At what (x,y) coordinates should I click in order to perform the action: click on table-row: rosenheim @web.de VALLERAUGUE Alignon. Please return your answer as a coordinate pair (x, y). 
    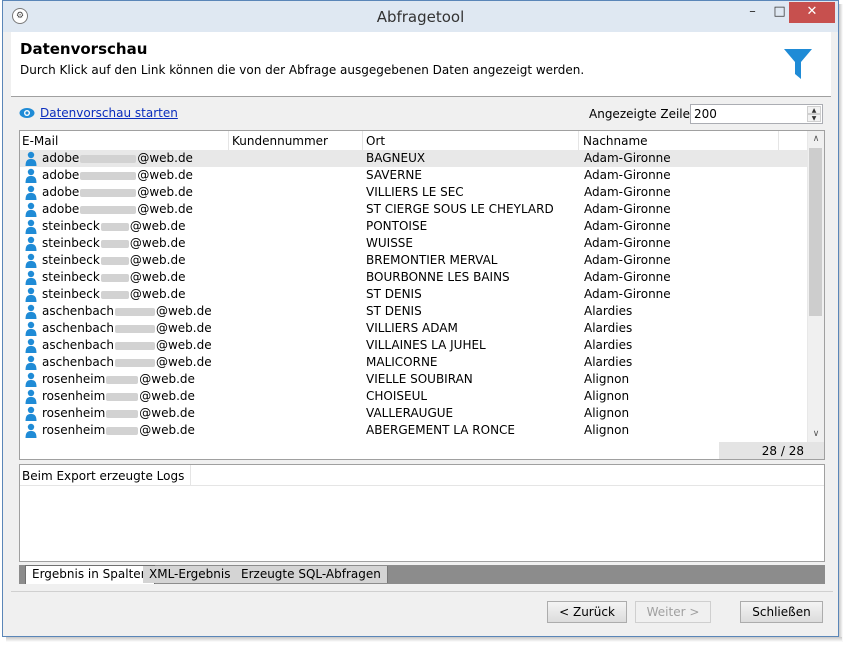
    Looking at the image, I should click on (414, 413).